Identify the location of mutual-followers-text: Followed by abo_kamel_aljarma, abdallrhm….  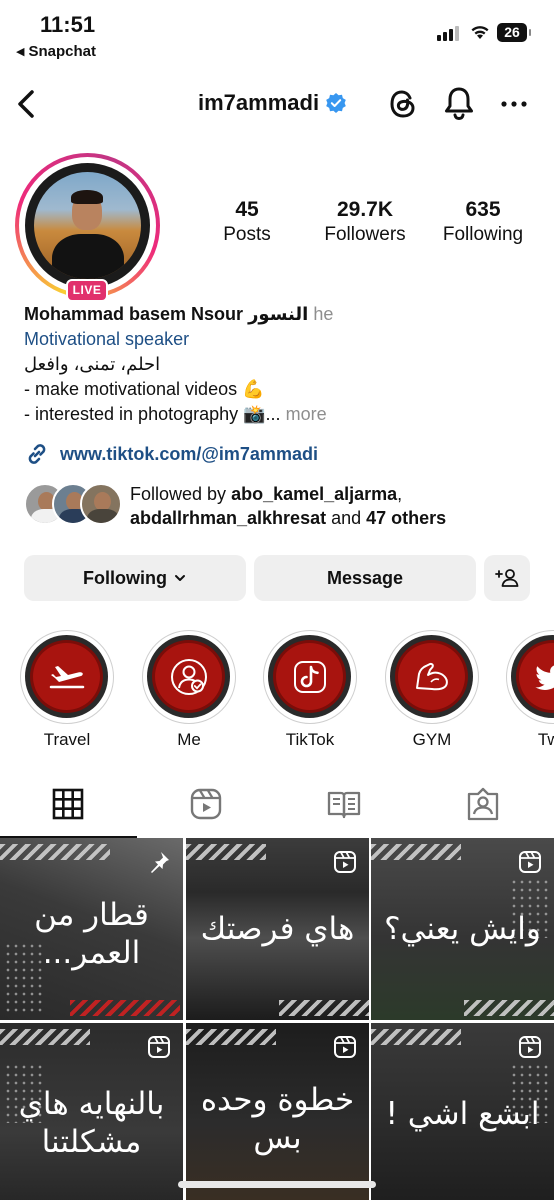
(288, 506).